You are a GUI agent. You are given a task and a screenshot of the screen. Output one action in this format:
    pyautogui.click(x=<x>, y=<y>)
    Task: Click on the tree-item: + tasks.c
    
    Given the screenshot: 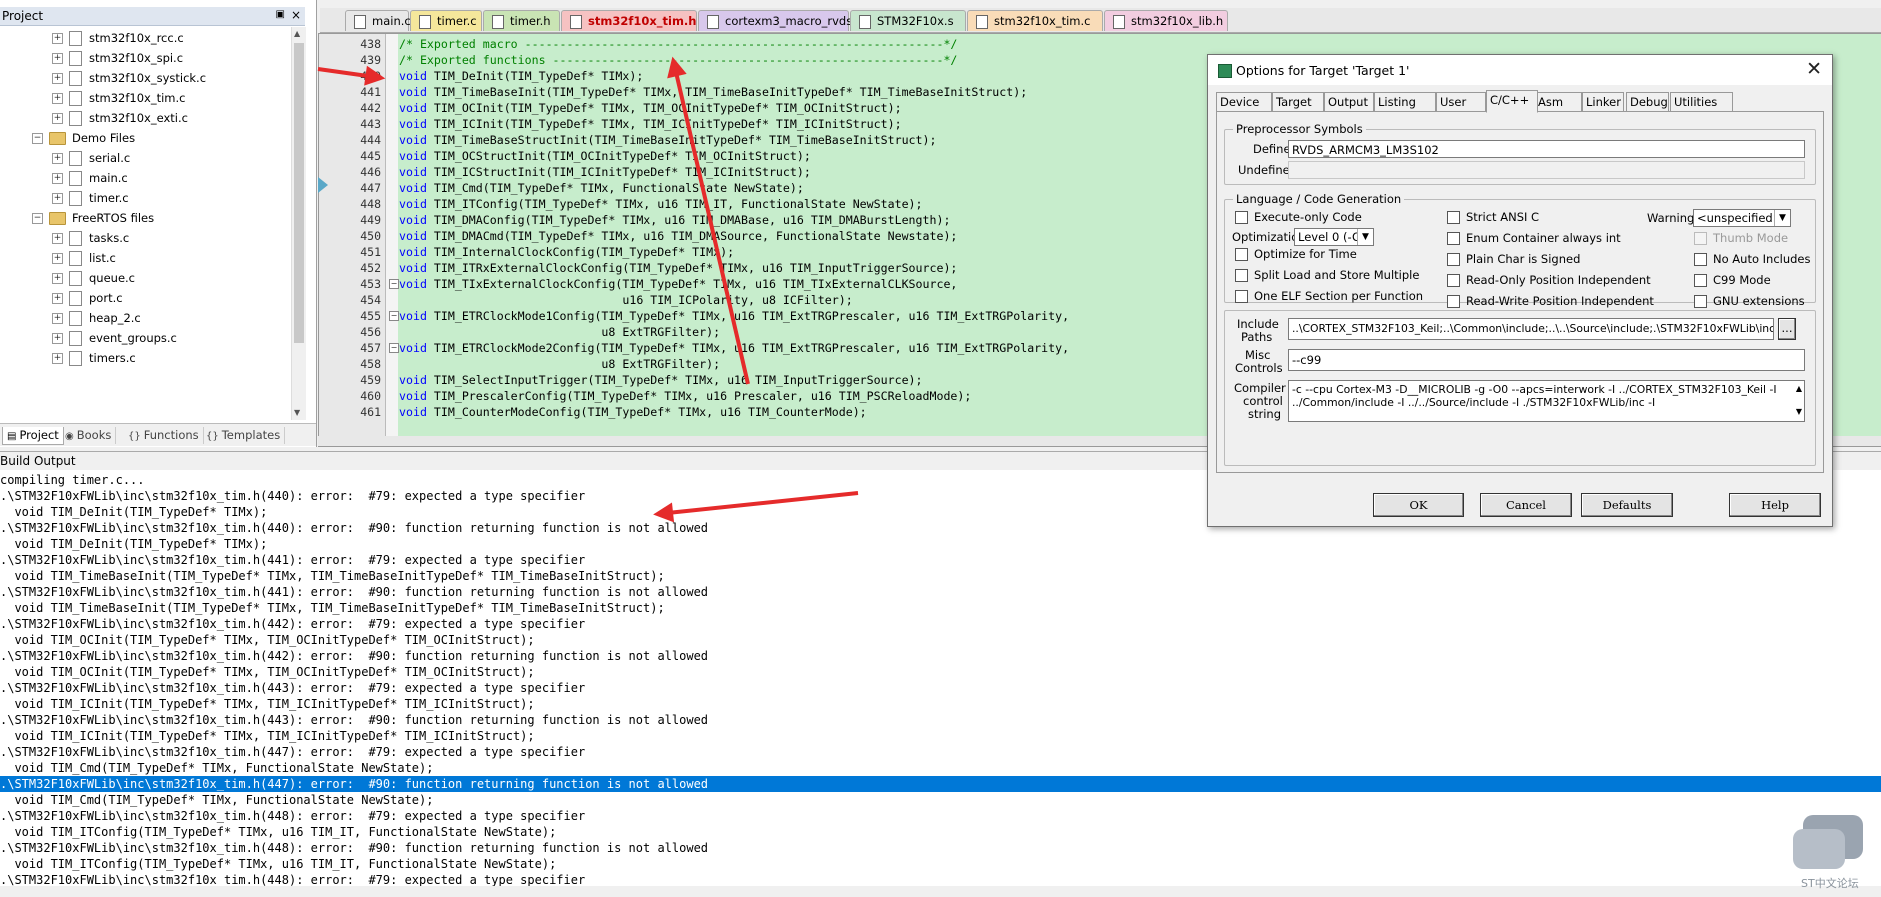 What is the action you would take?
    pyautogui.click(x=90, y=238)
    